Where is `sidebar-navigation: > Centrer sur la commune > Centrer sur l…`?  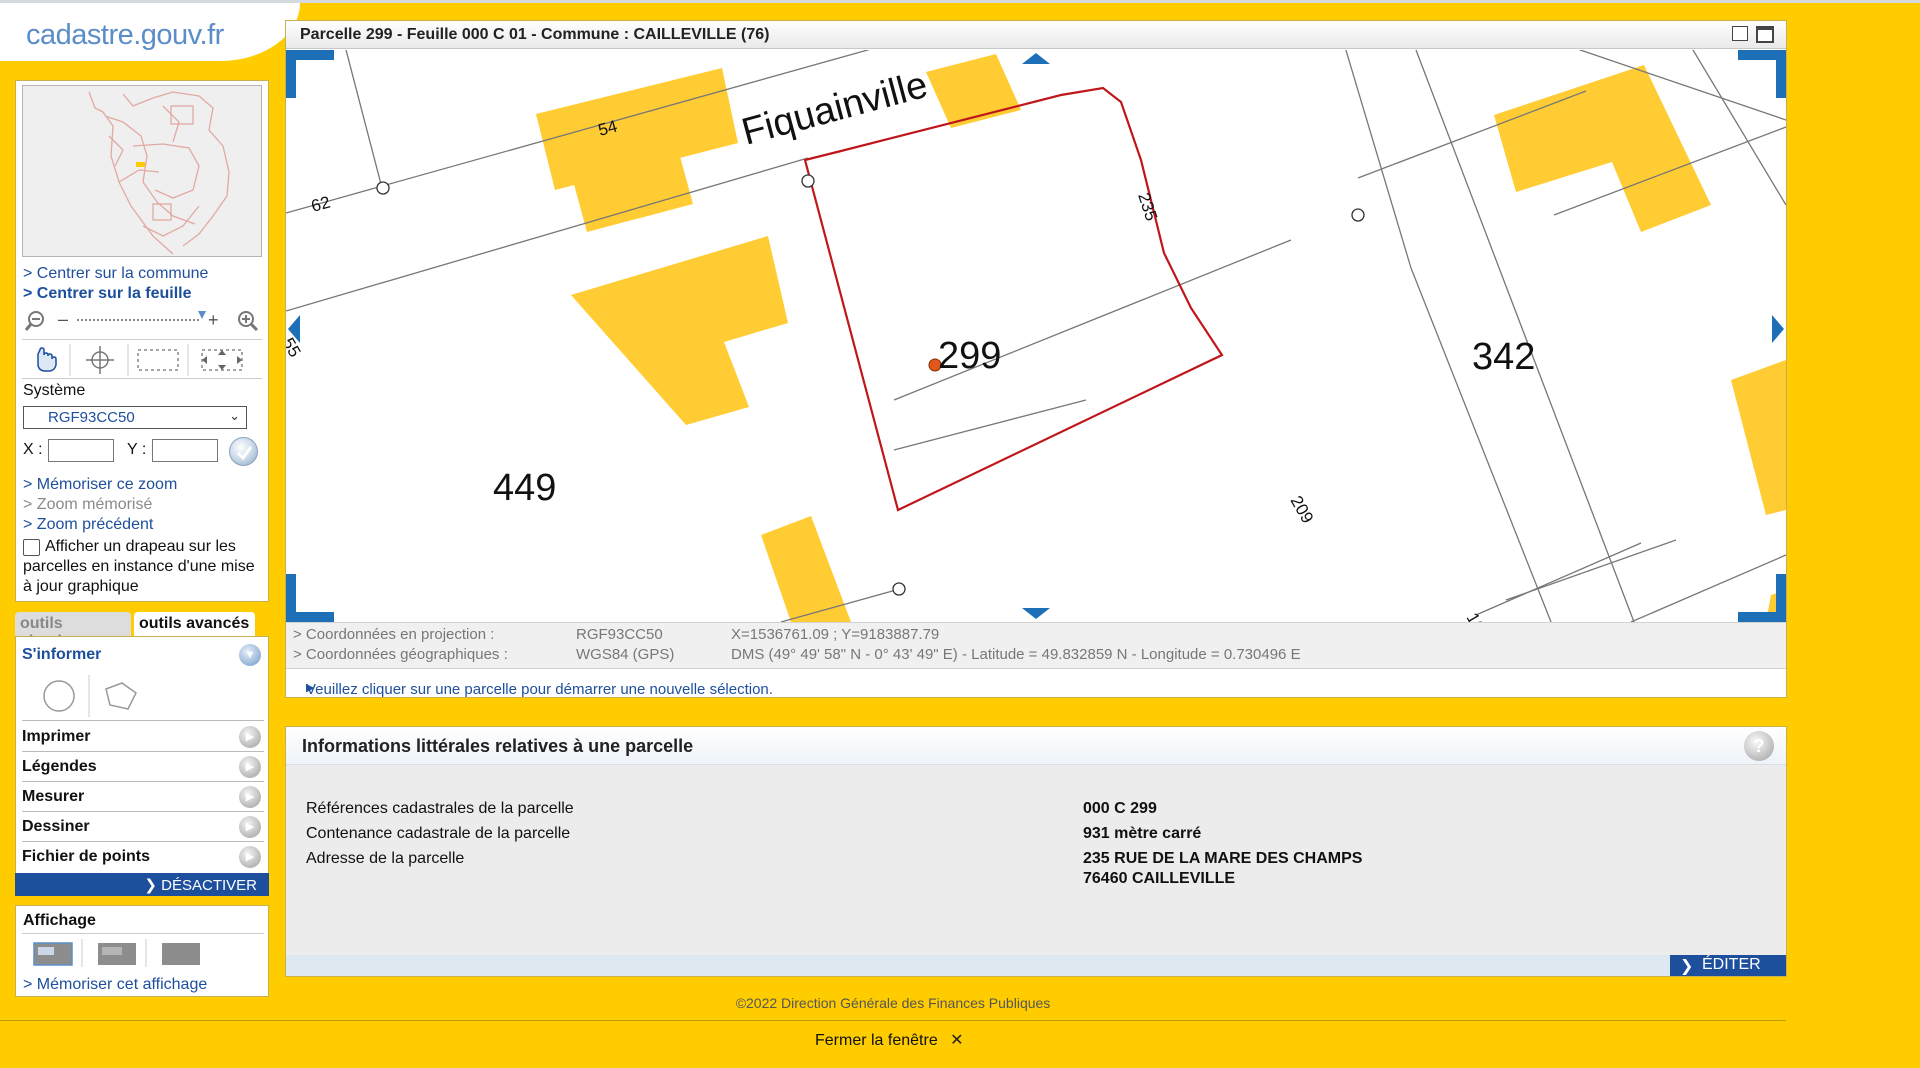
sidebar-navigation: > Centrer sur la commune > Centrer sur l… is located at coordinates (142, 341).